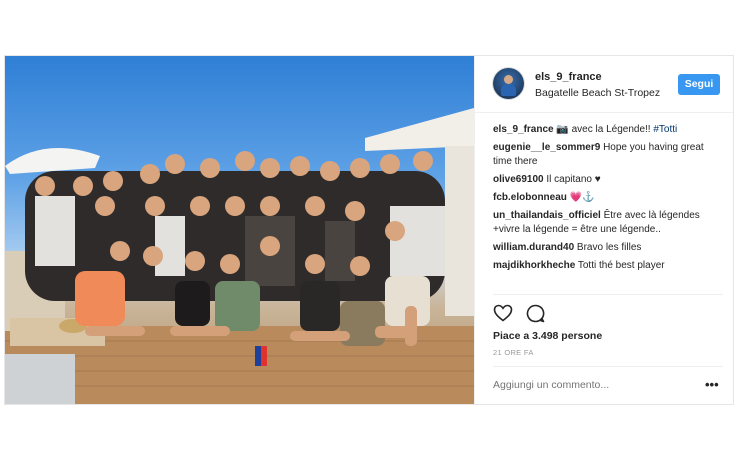  Describe the element at coordinates (665, 129) in the screenshot. I see `caption-hashtag: #Totti` at that location.